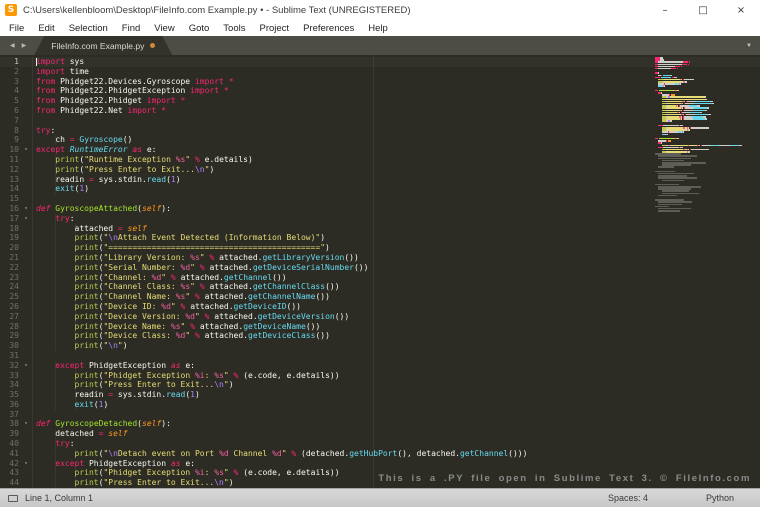  What do you see at coordinates (12, 45) in the screenshot?
I see `tab-prev-icon: ◀` at bounding box center [12, 45].